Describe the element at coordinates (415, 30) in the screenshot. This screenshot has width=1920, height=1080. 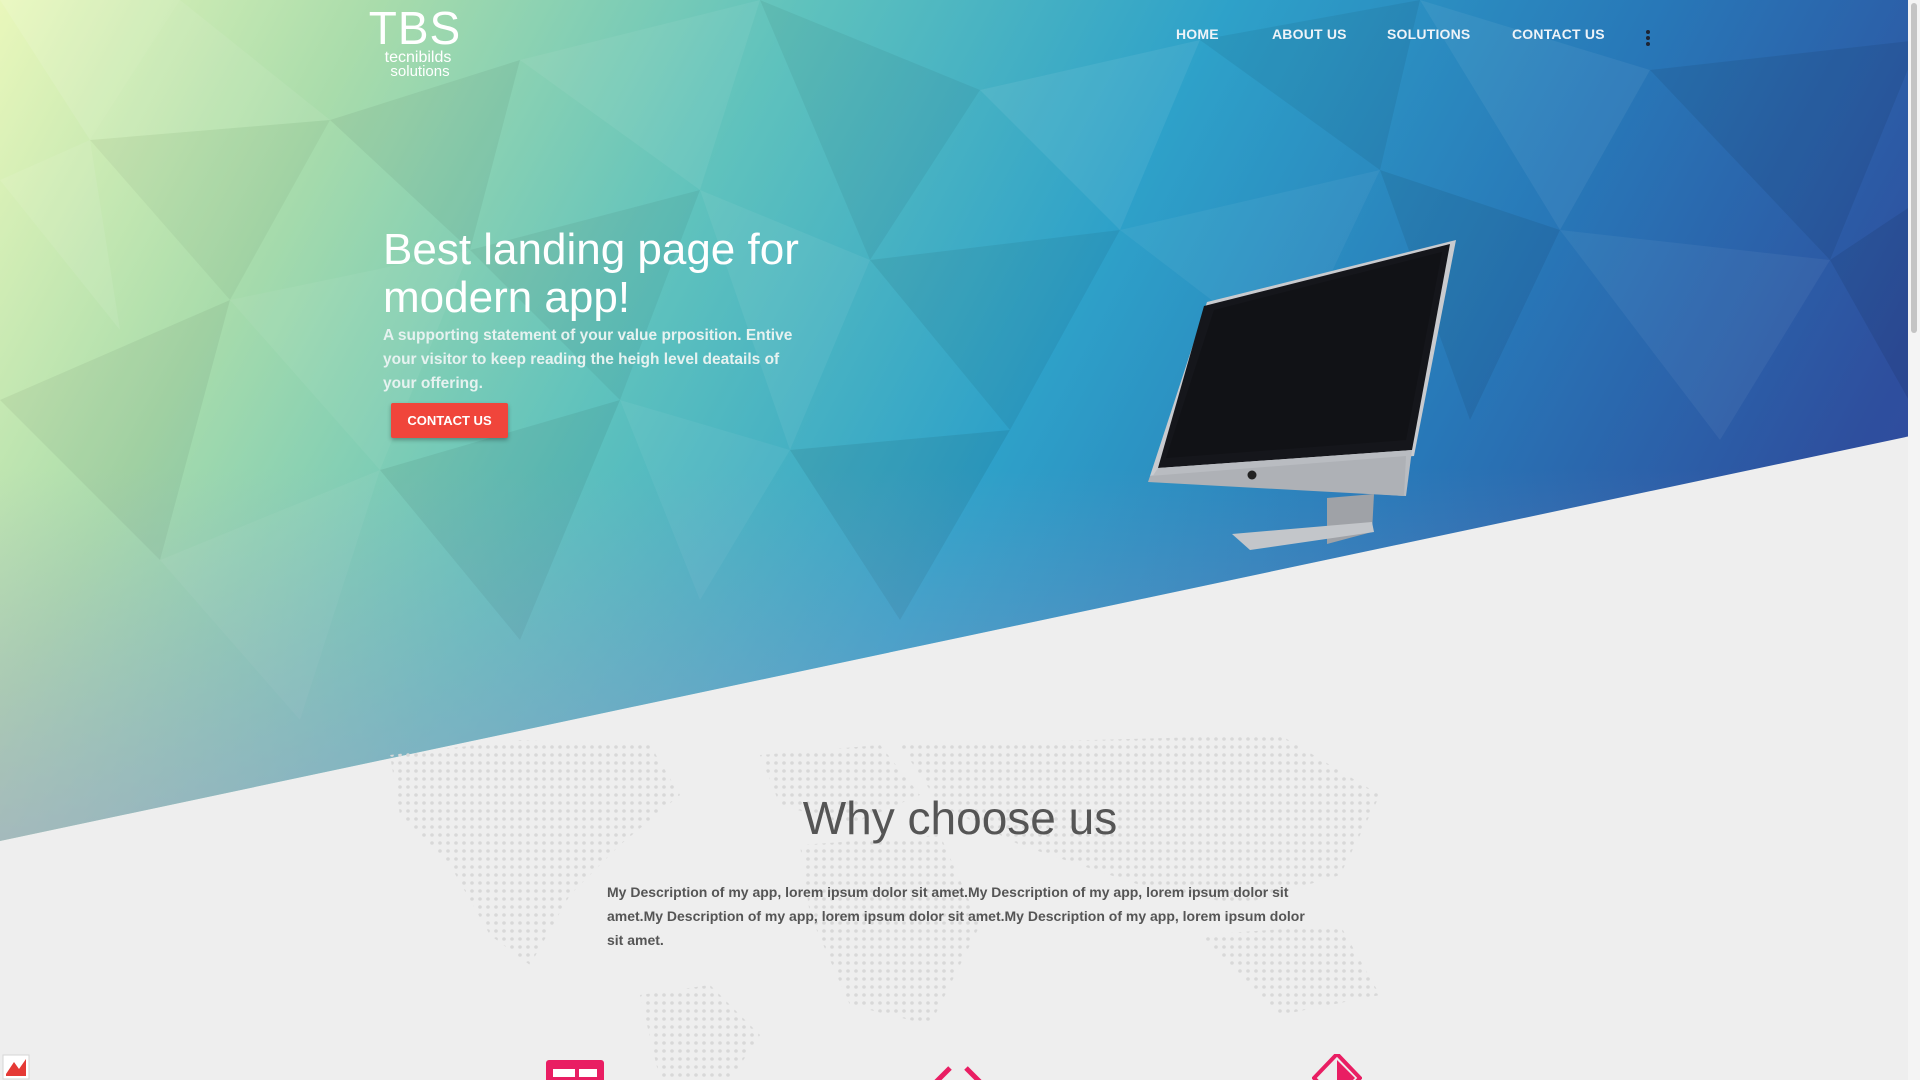
I see `logo-mark: TBS` at that location.